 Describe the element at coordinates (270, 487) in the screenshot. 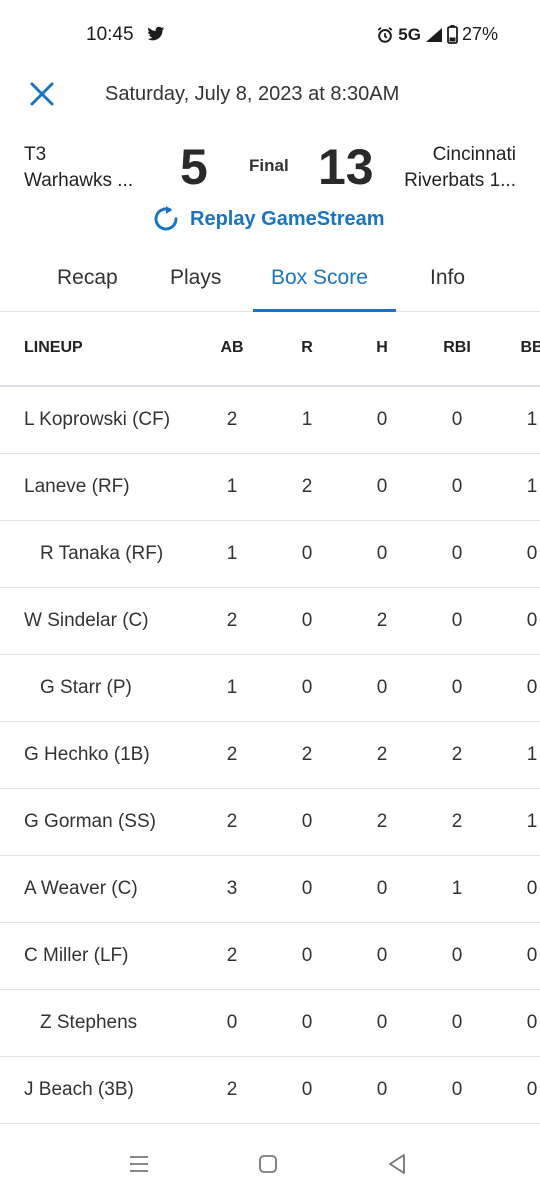

I see `table-row: Laneve (RF) 1 2 0 0 1` at that location.